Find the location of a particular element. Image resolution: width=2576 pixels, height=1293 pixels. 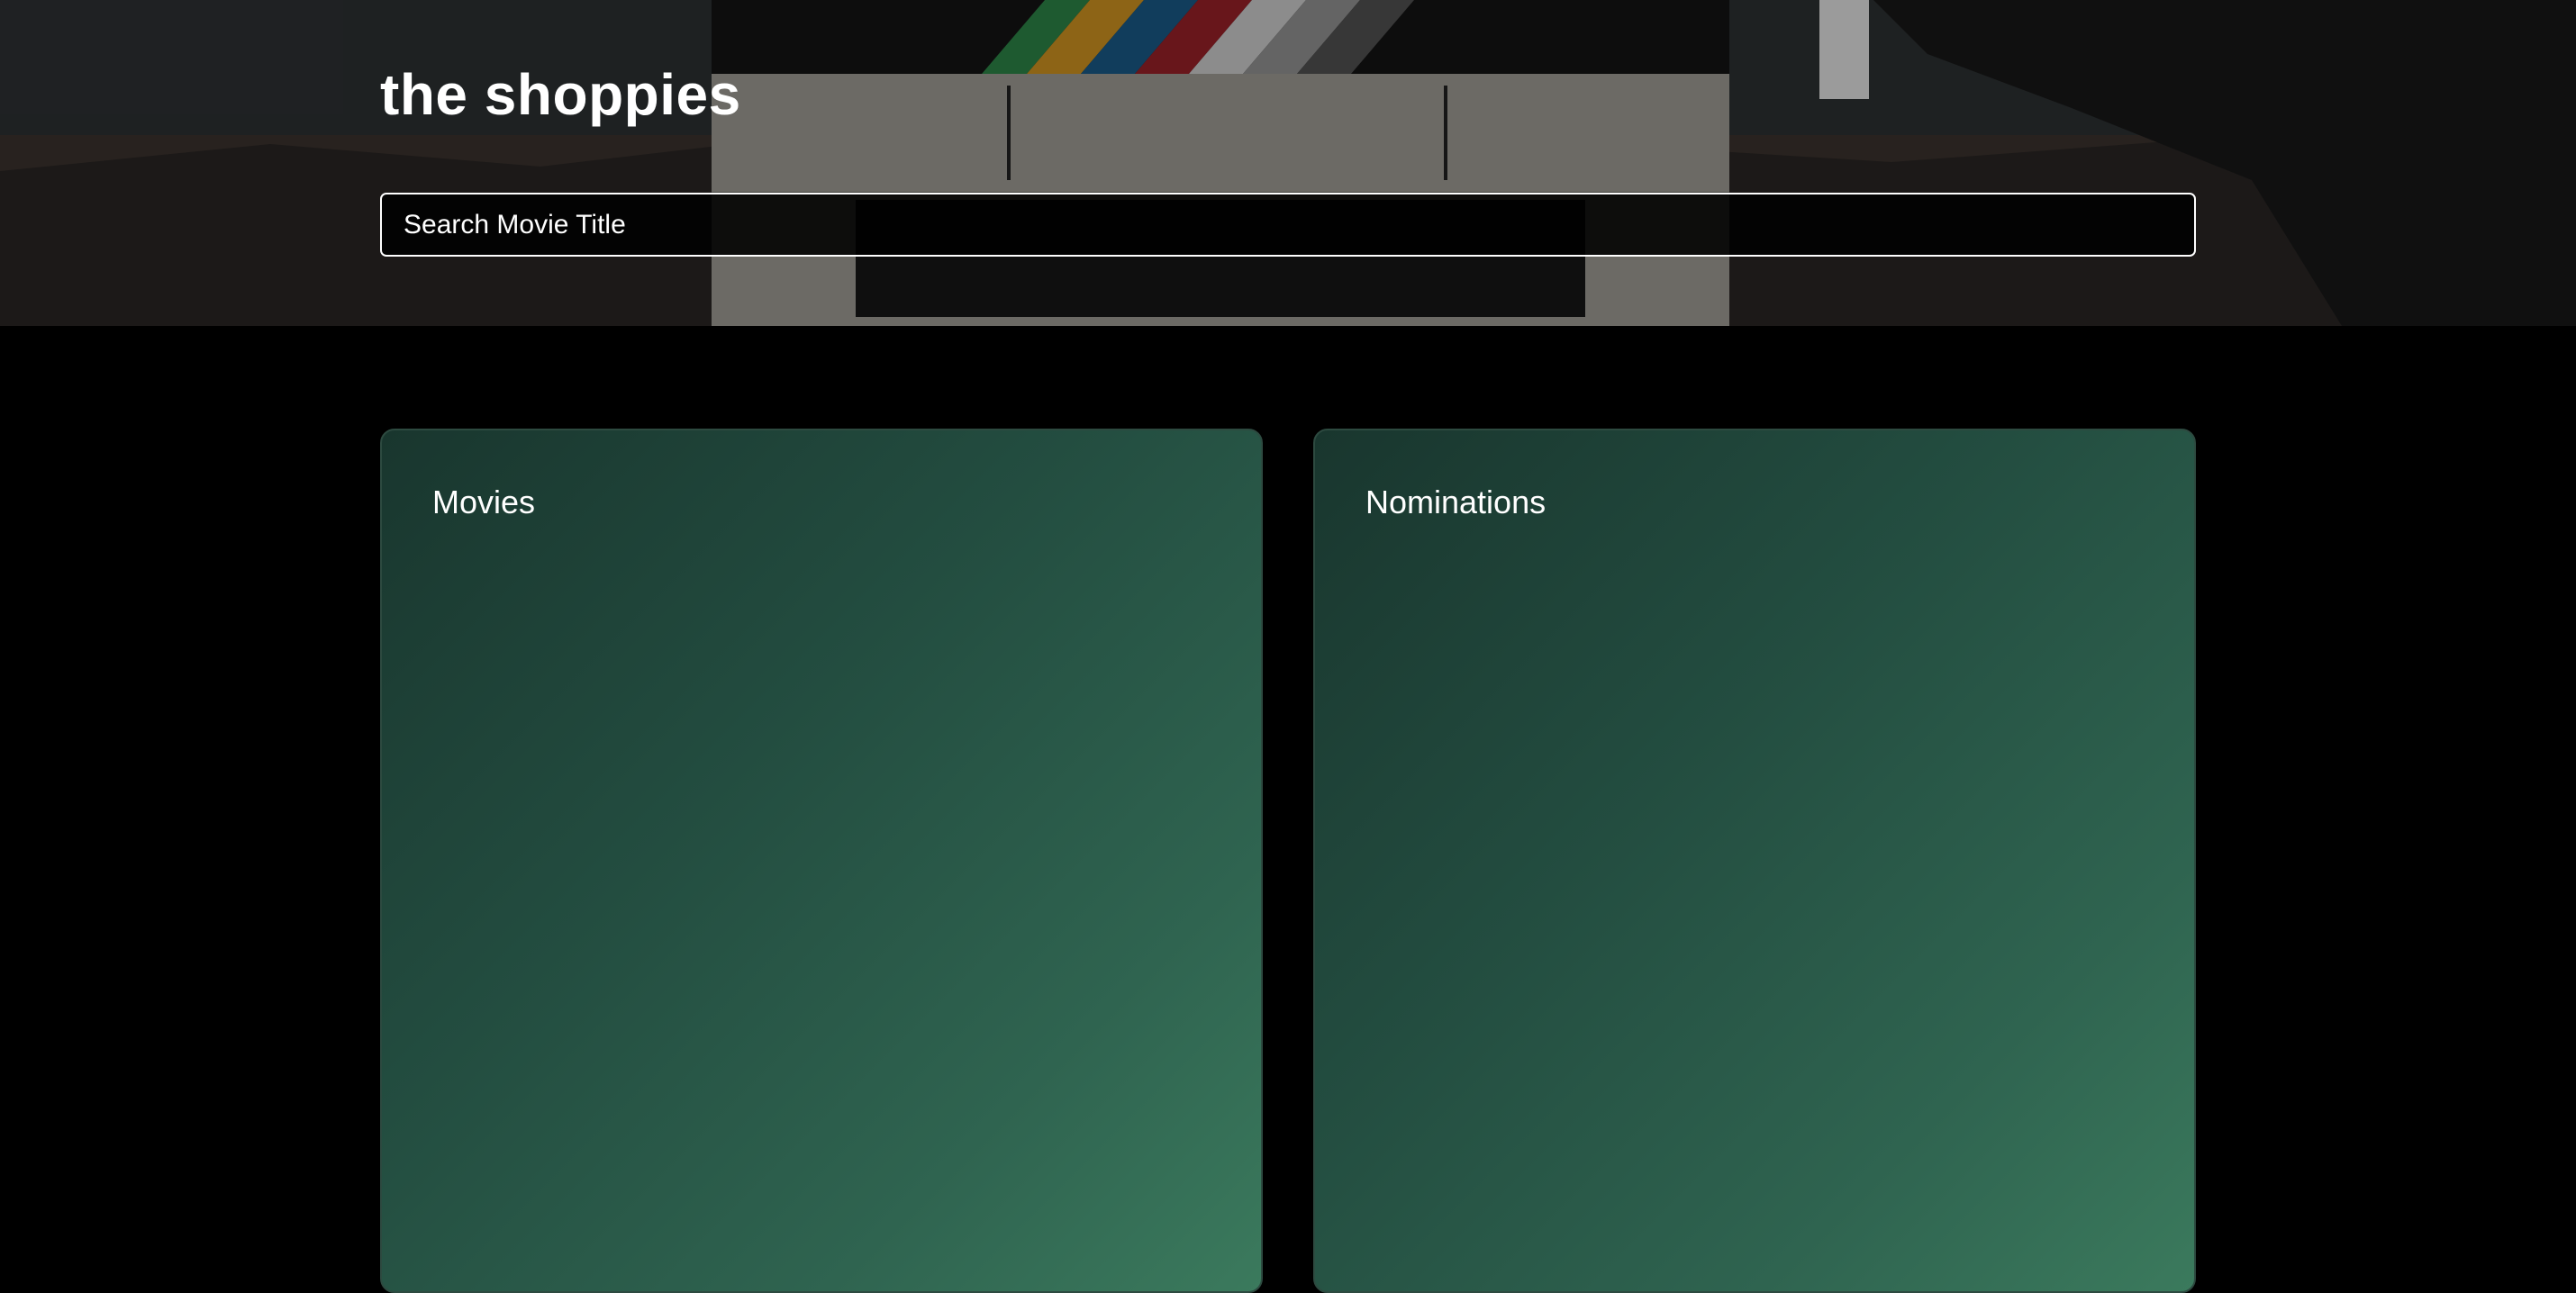

site-title: the shoppies is located at coordinates (560, 94).